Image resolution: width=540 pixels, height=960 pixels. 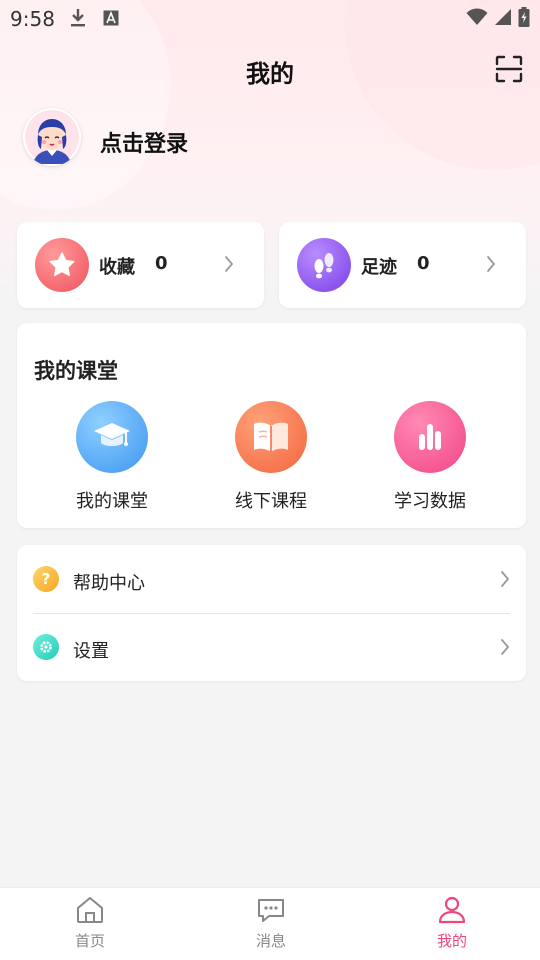 I want to click on help-center-item: ? 帮助中心, so click(x=271, y=579).